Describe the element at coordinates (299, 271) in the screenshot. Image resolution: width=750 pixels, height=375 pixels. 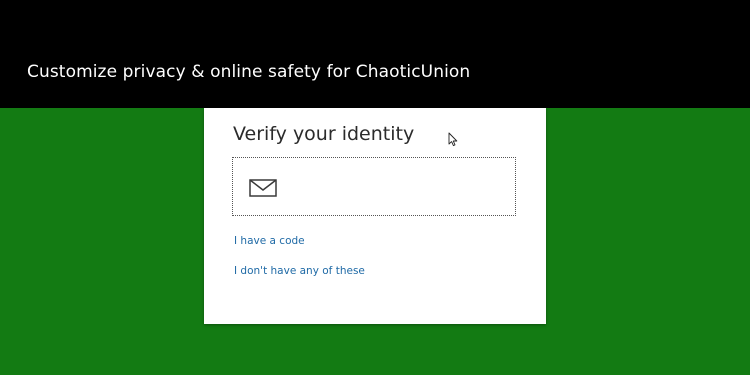
I see `no-options-link: I don't have any of these` at that location.